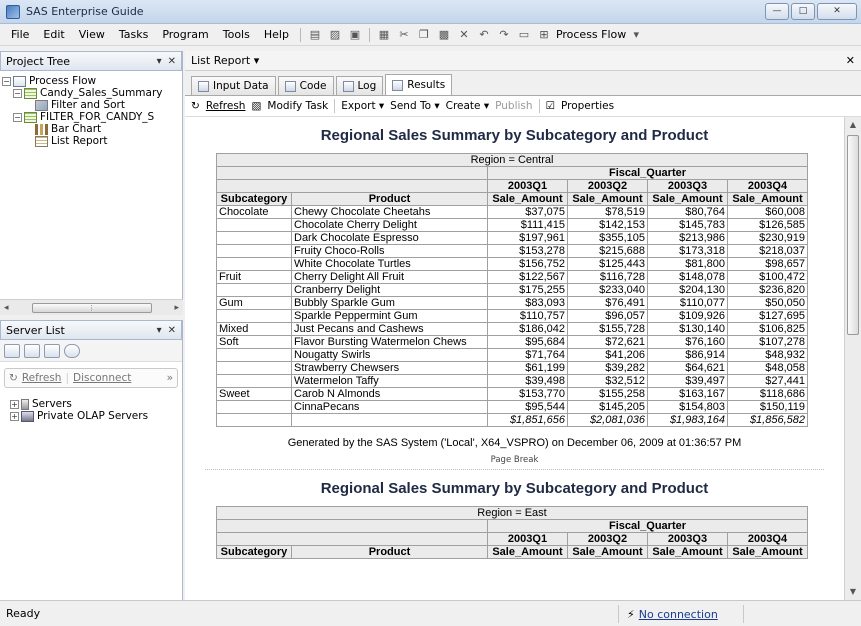 The height and width of the screenshot is (626, 861). Describe the element at coordinates (91, 404) in the screenshot. I see `tree-item-servers: + Servers` at that location.